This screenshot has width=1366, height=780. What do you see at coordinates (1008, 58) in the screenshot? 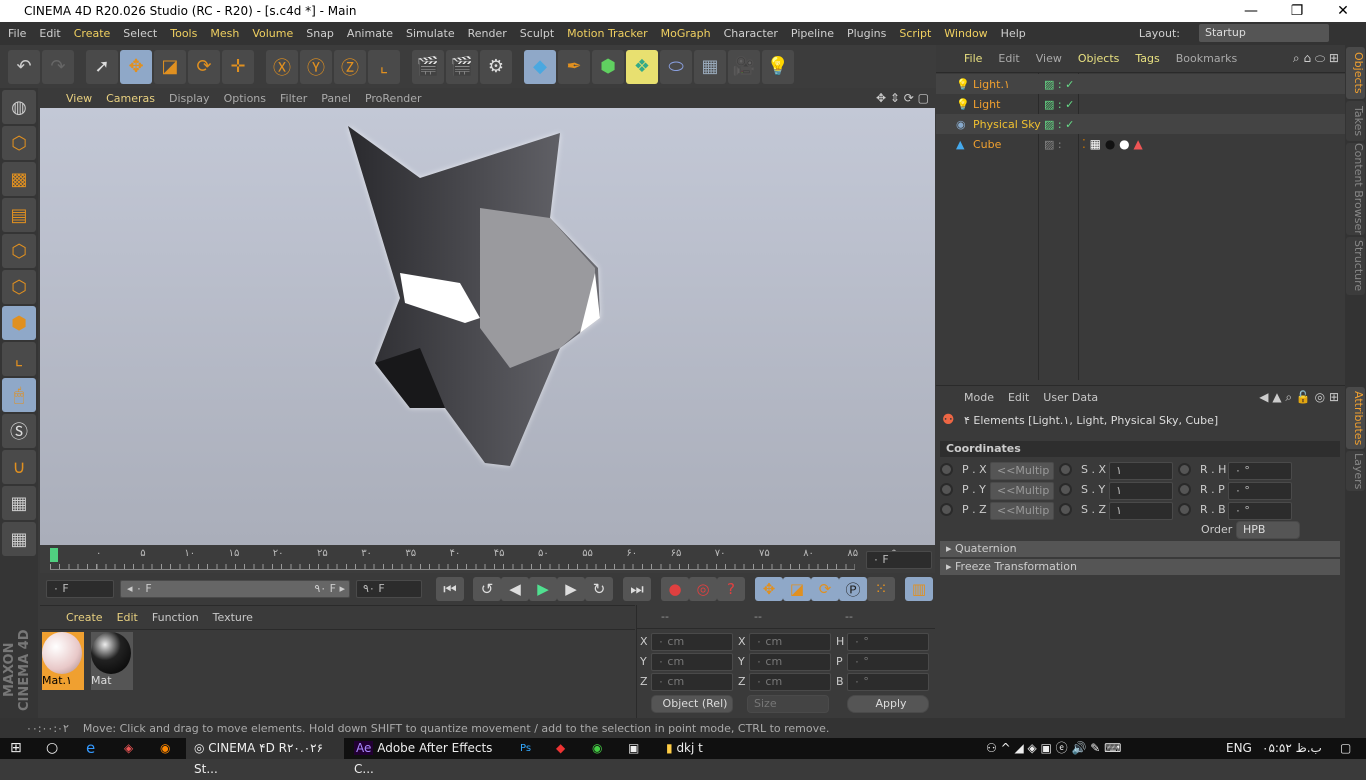
I see `obj-menu-edit: Edit` at bounding box center [1008, 58].